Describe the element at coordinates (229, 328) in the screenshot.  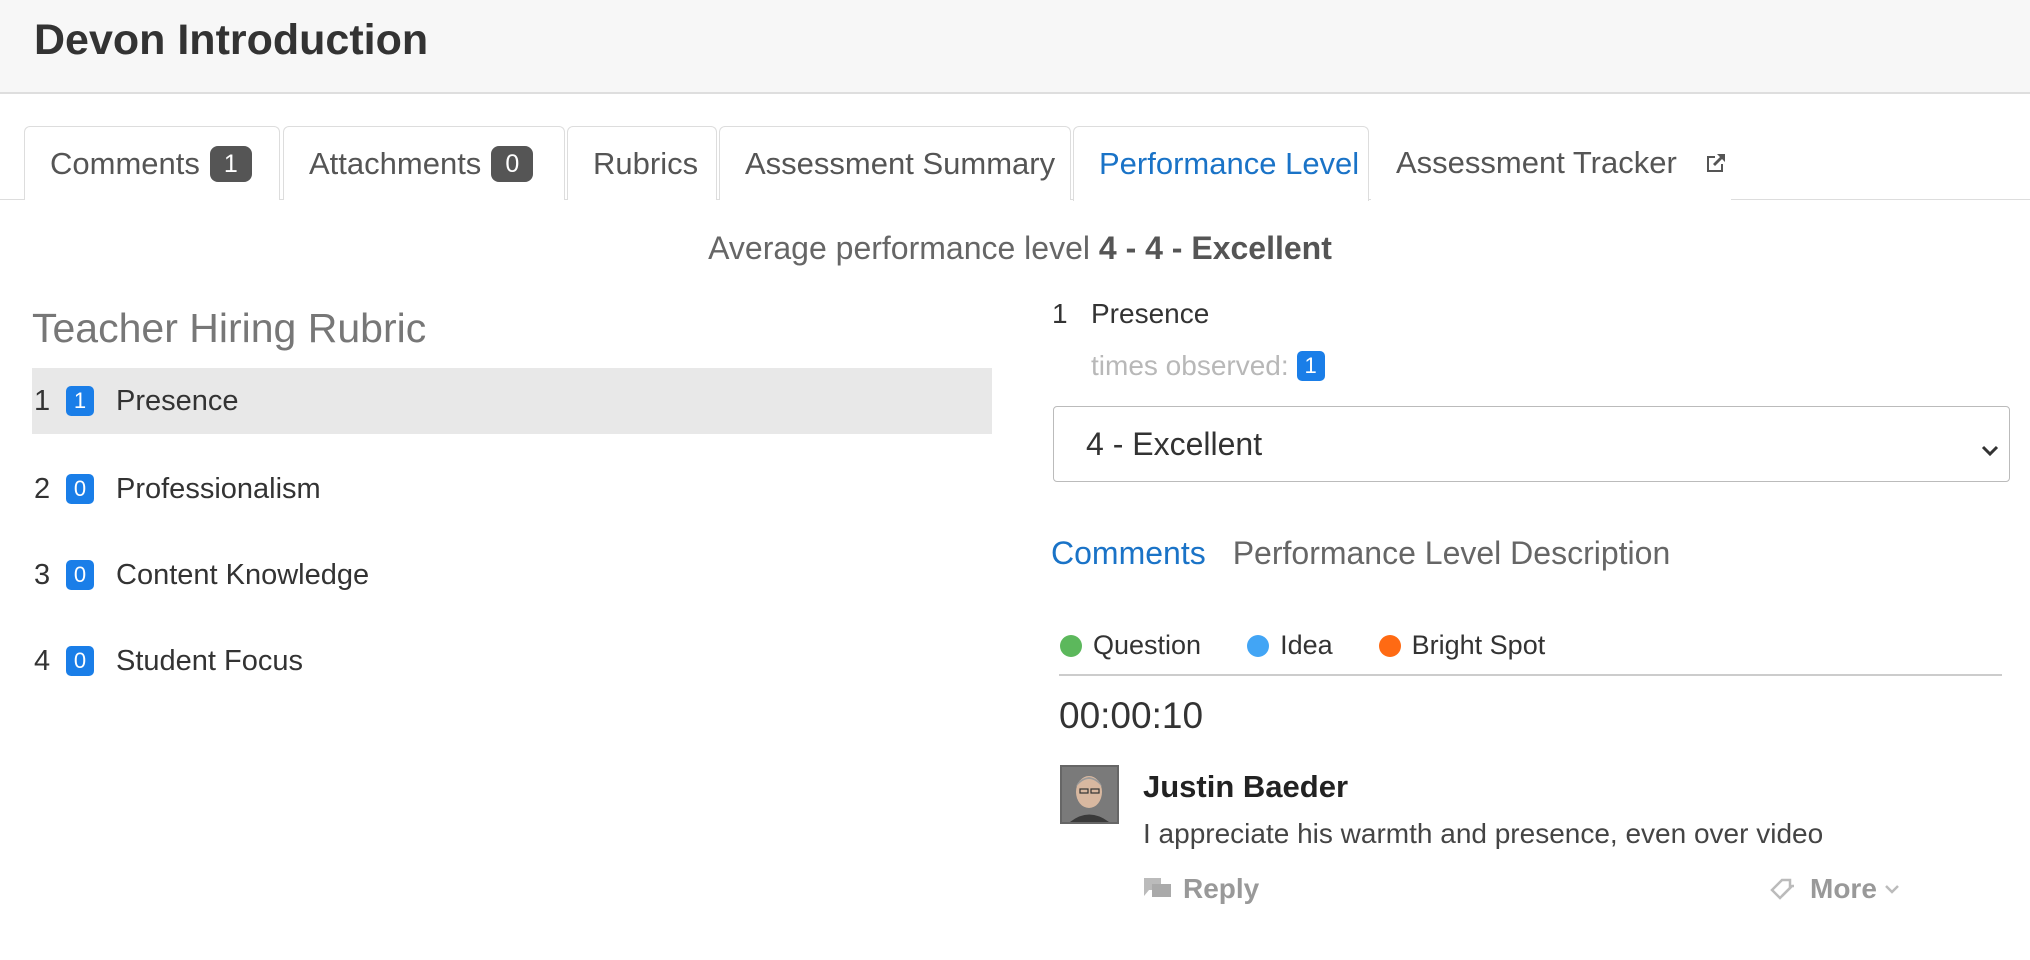
I see `rubric-title: Teacher Hiring Rubric` at that location.